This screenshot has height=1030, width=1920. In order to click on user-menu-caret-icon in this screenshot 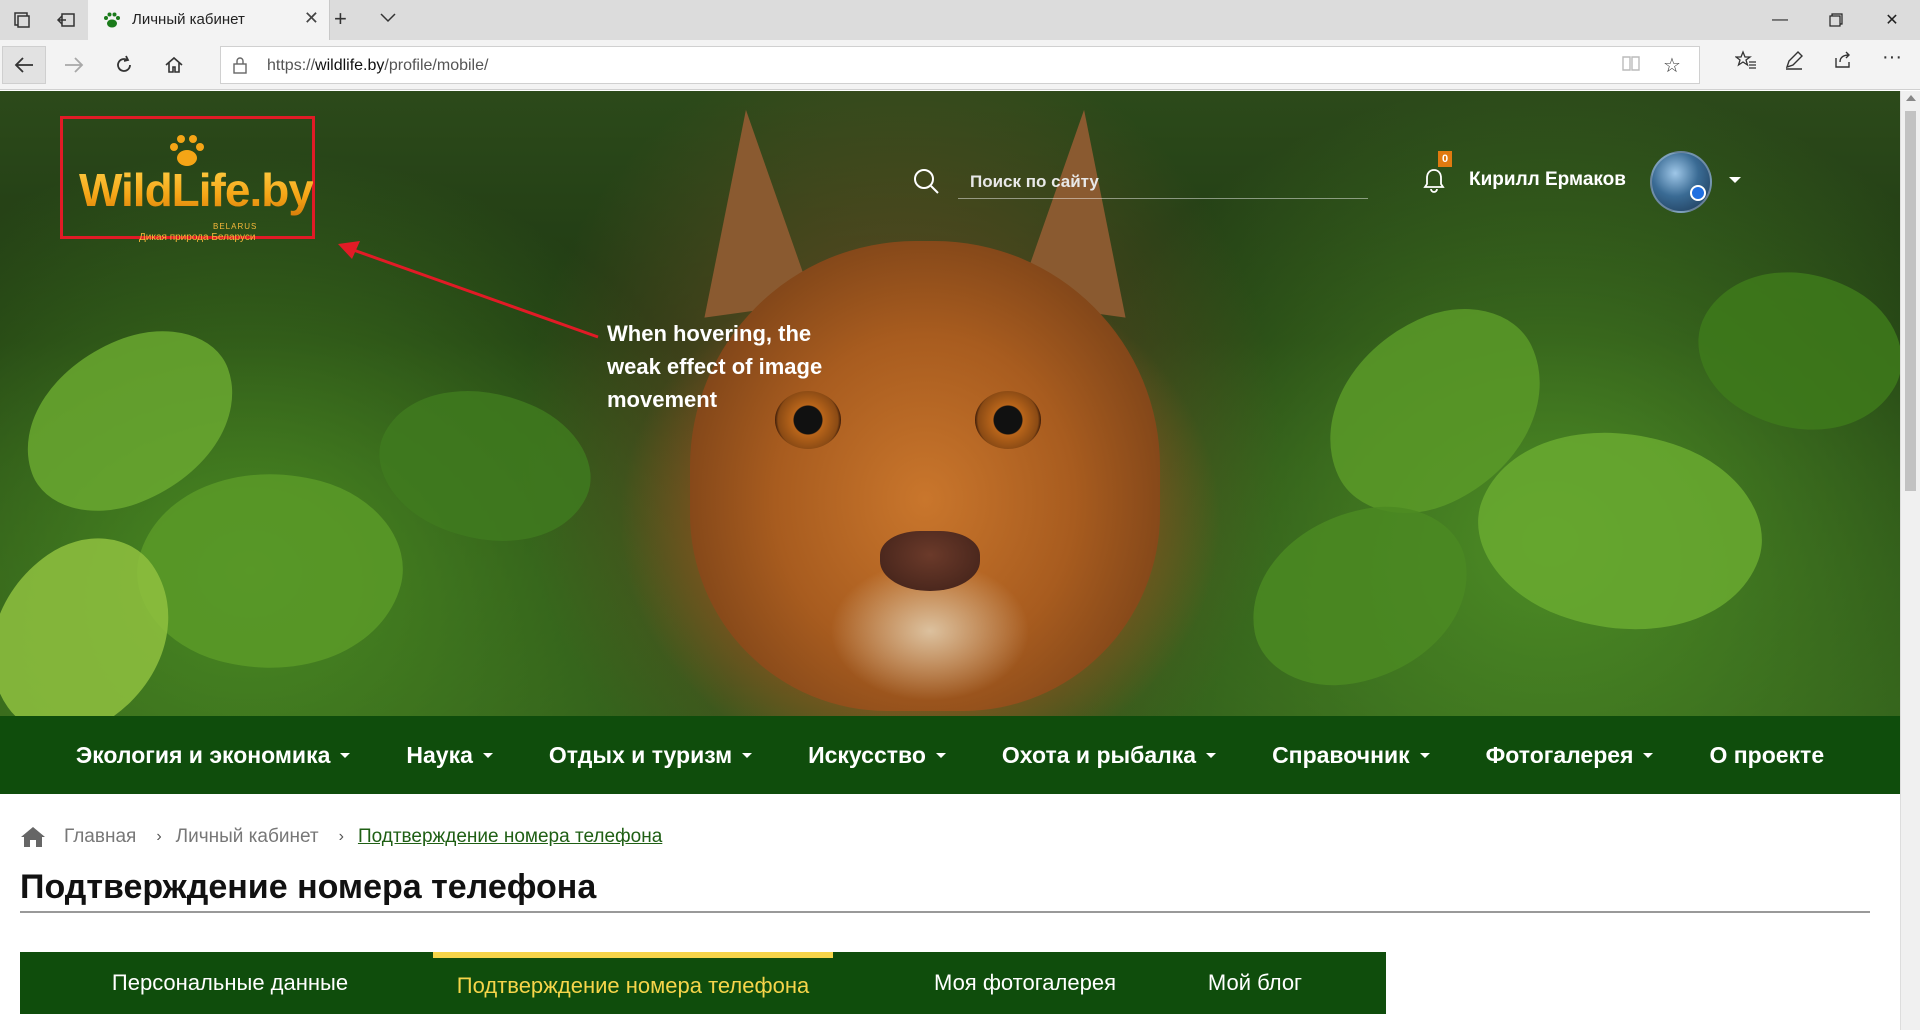, I will do `click(1735, 180)`.